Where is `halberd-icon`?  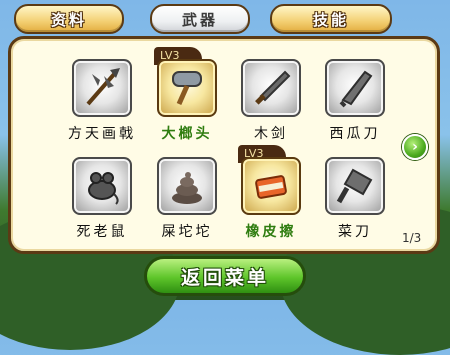 halberd-icon is located at coordinates (102, 88).